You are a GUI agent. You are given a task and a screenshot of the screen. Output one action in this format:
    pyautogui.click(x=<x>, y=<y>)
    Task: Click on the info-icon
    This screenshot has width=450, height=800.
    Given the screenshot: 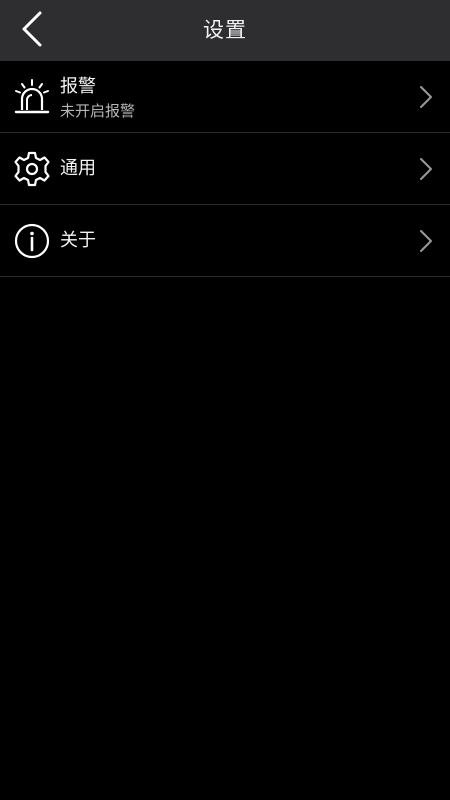 What is the action you would take?
    pyautogui.click(x=32, y=241)
    